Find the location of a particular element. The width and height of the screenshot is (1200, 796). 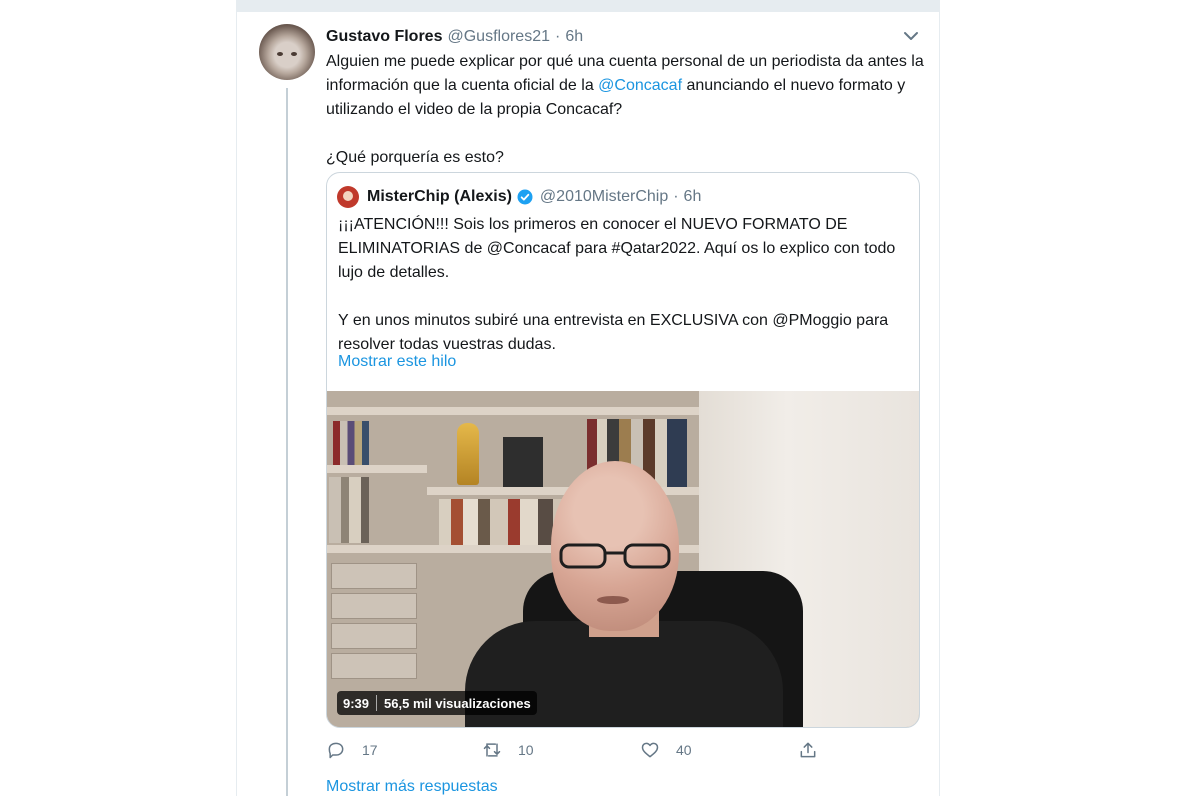

chevron-down-icon is located at coordinates (911, 36).